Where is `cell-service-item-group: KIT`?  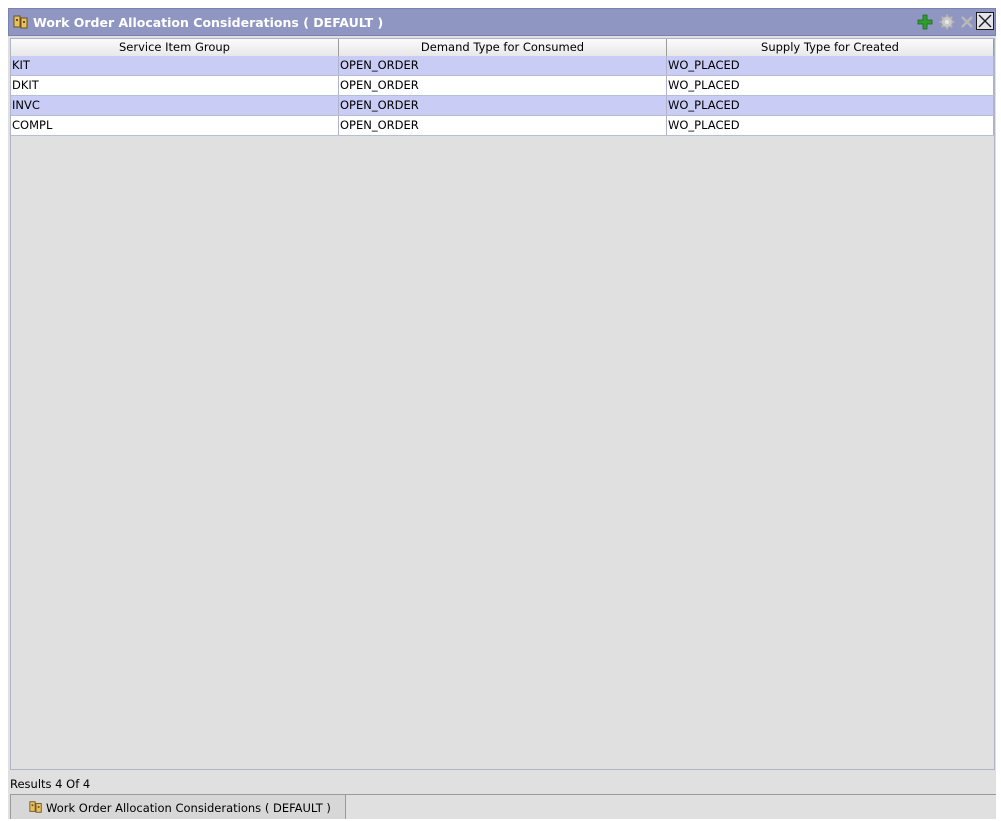
cell-service-item-group: KIT is located at coordinates (175, 65).